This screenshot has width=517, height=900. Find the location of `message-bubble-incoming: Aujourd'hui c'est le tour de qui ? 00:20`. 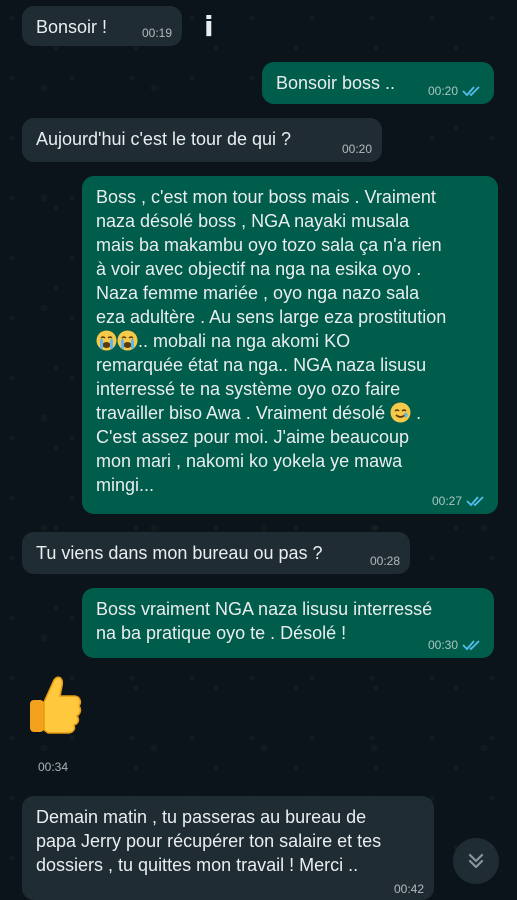

message-bubble-incoming: Aujourd'hui c'est le tour de qui ? 00:20 is located at coordinates (202, 140).